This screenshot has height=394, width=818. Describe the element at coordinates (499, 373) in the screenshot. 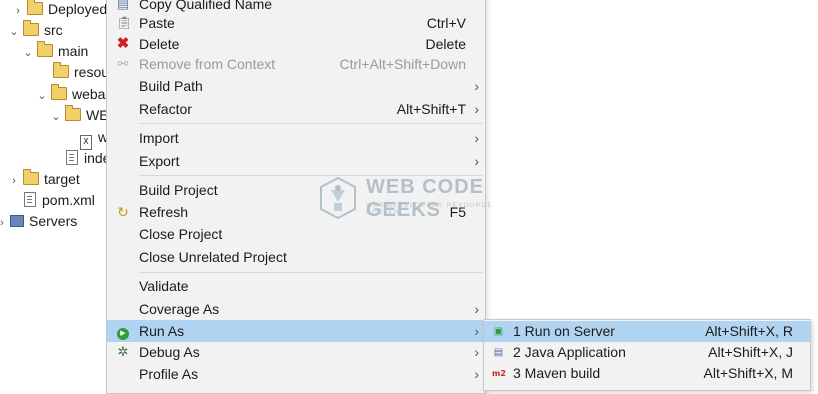

I see `maven-icon: m2` at that location.